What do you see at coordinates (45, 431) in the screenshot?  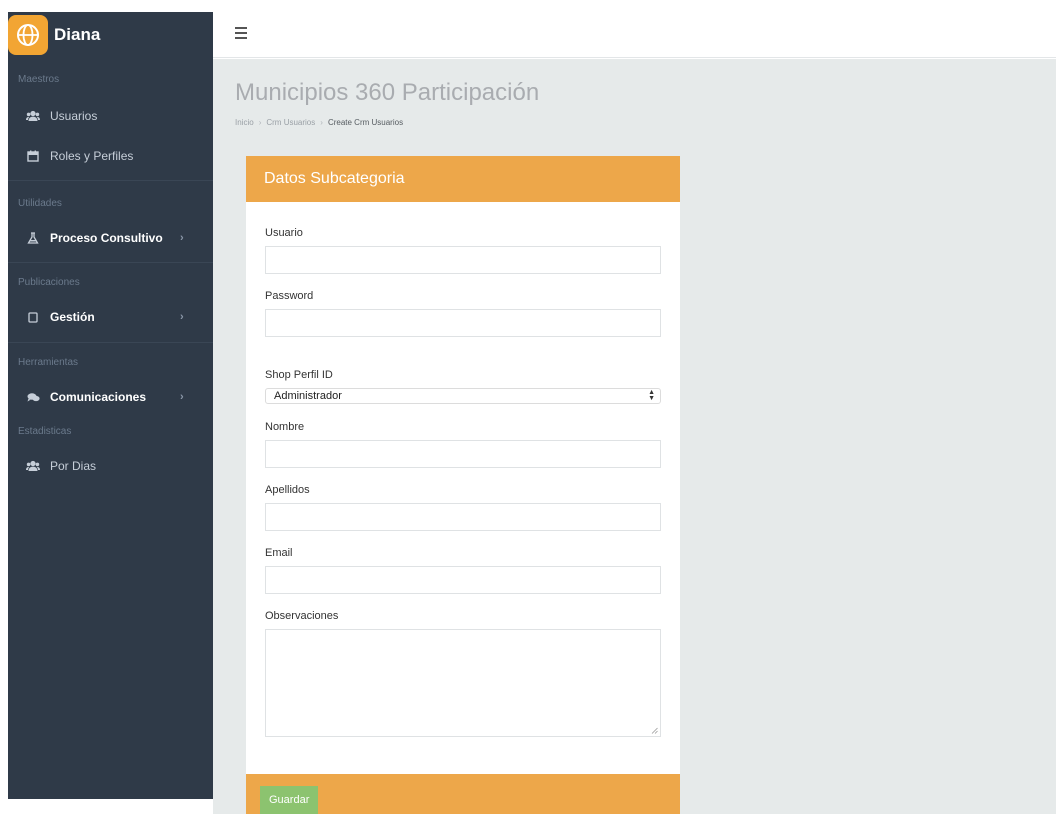 I see `section-label-estadisticas: Estadisticas` at bounding box center [45, 431].